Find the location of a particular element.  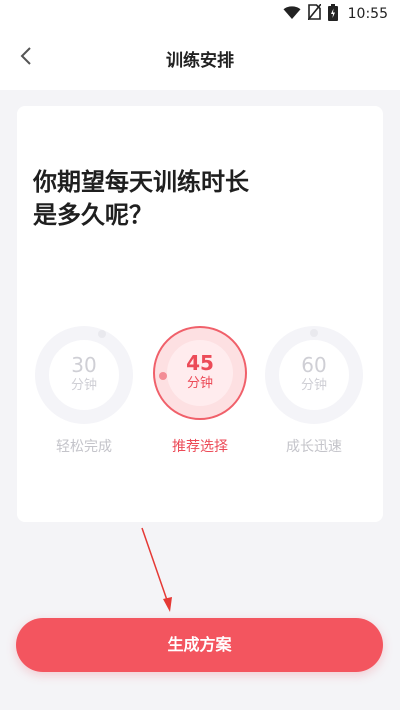

page-title: 训练安排 is located at coordinates (200, 61).